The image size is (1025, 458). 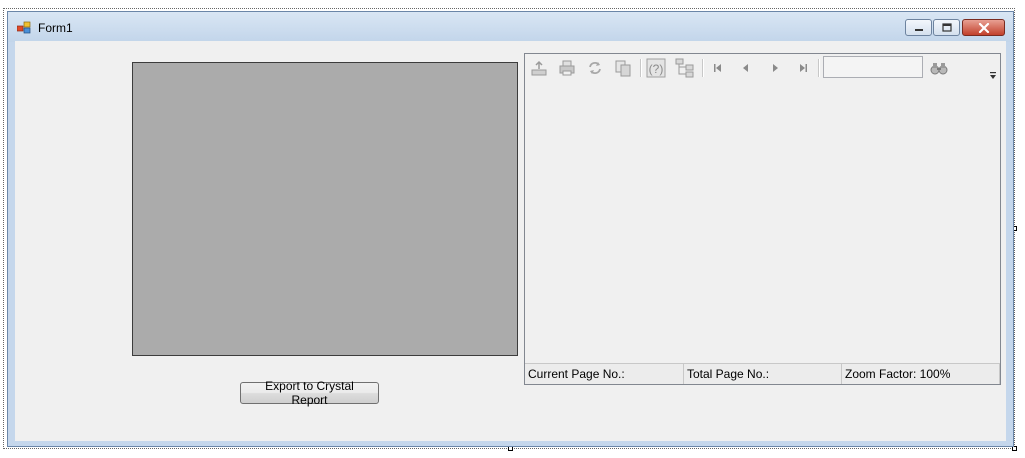 What do you see at coordinates (921, 374) in the screenshot?
I see `zoom-factor-status: Zoom Factor: 100%` at bounding box center [921, 374].